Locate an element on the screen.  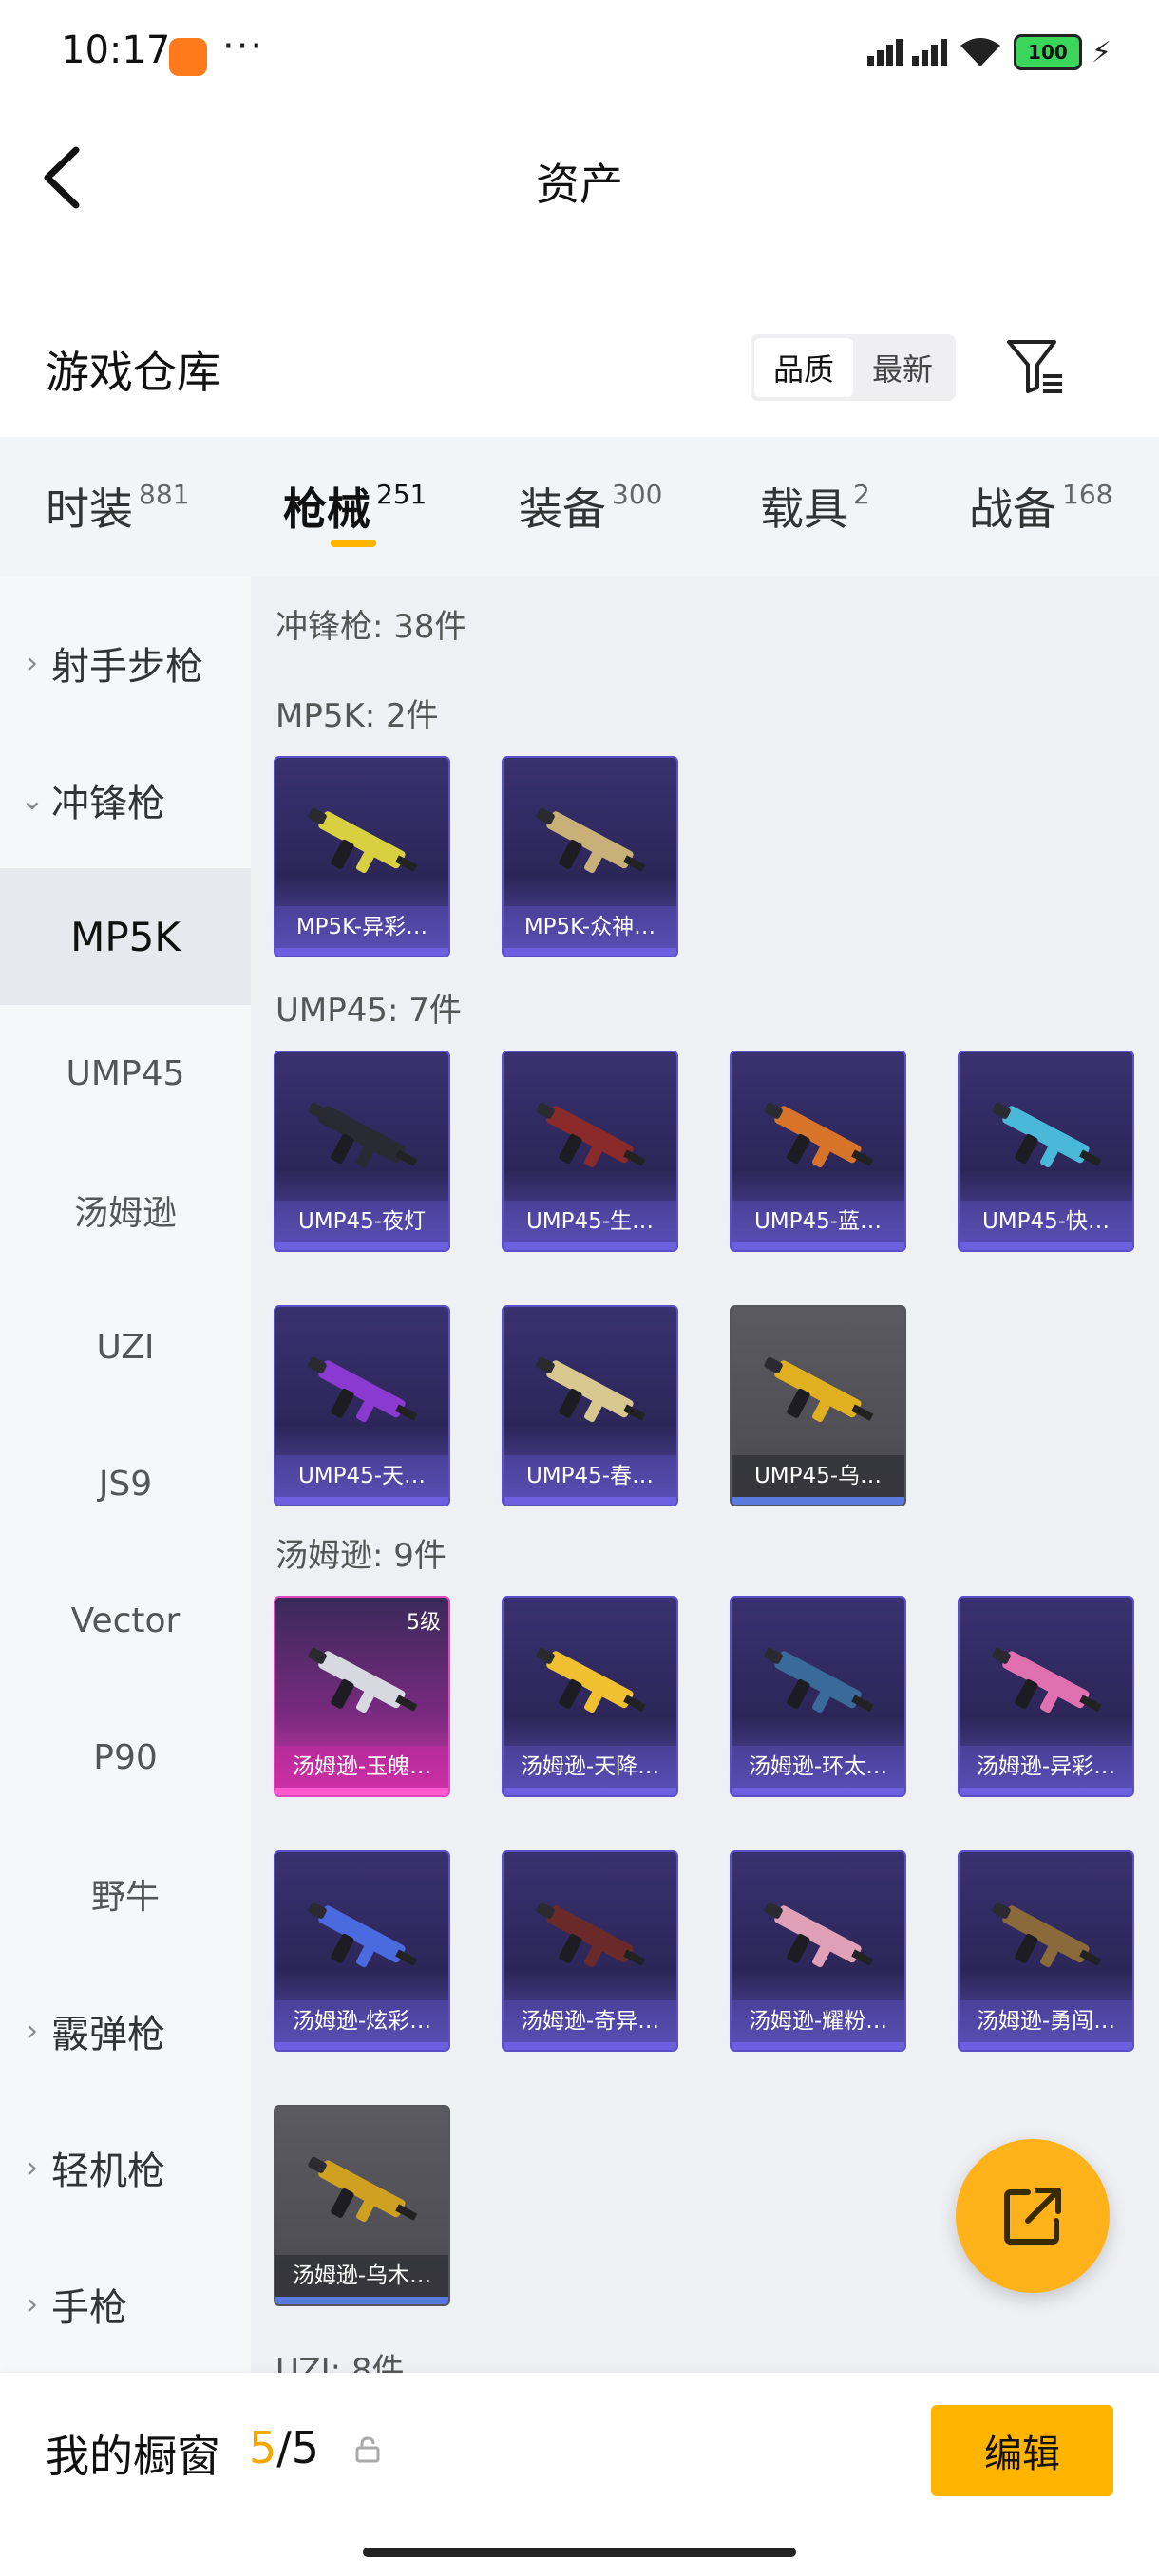
tab-vehicles: 载具 2 is located at coordinates (815, 507).